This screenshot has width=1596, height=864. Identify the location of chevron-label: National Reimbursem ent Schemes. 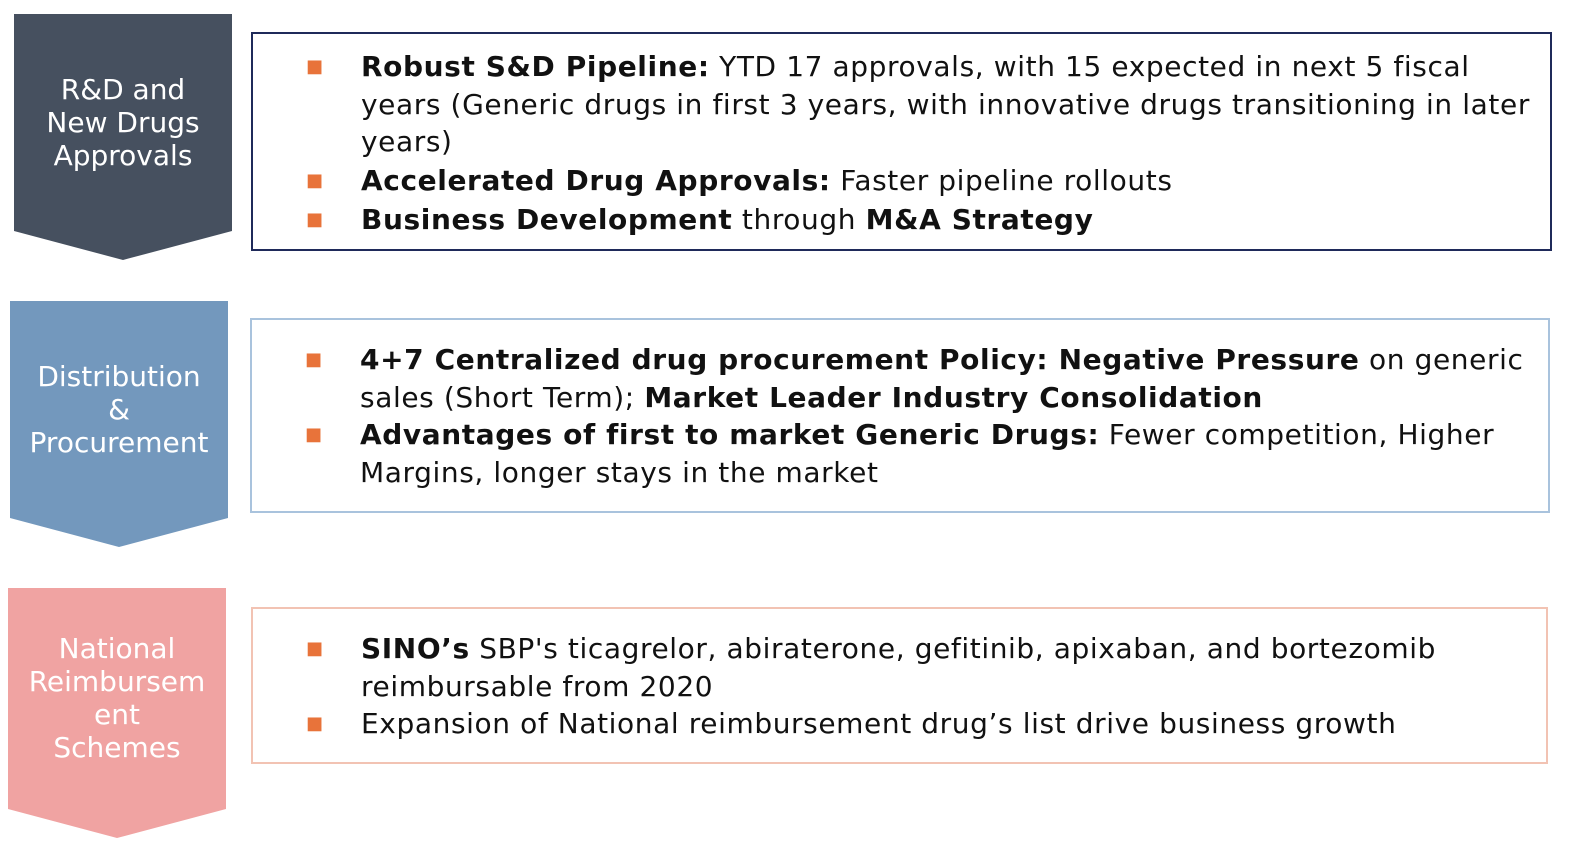
(117, 698).